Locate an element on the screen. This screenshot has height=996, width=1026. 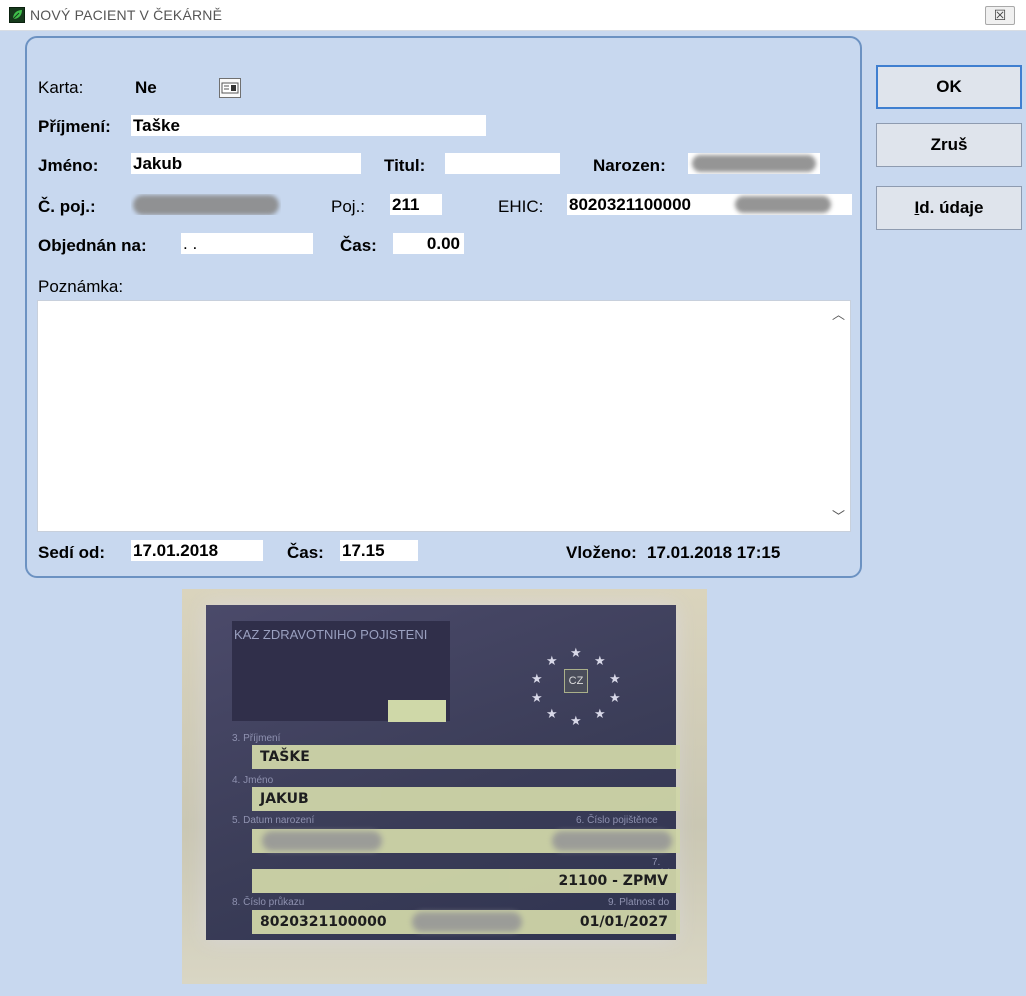
poznamka-label: Poznámka: is located at coordinates (81, 286).